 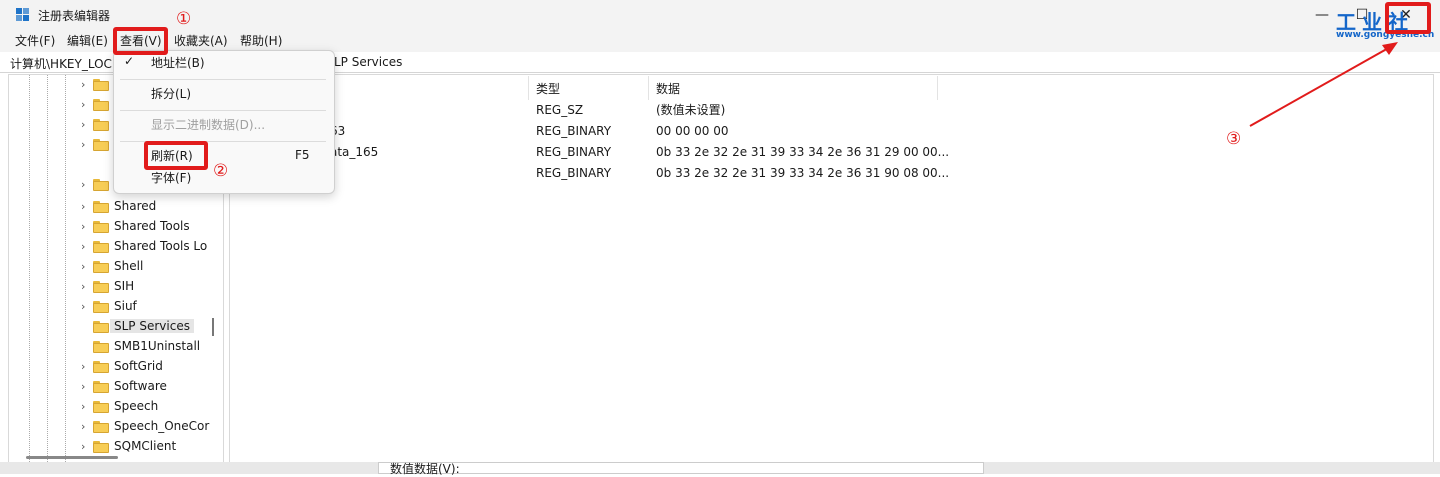 What do you see at coordinates (1323, 84) in the screenshot?
I see `annotation-arrow` at bounding box center [1323, 84].